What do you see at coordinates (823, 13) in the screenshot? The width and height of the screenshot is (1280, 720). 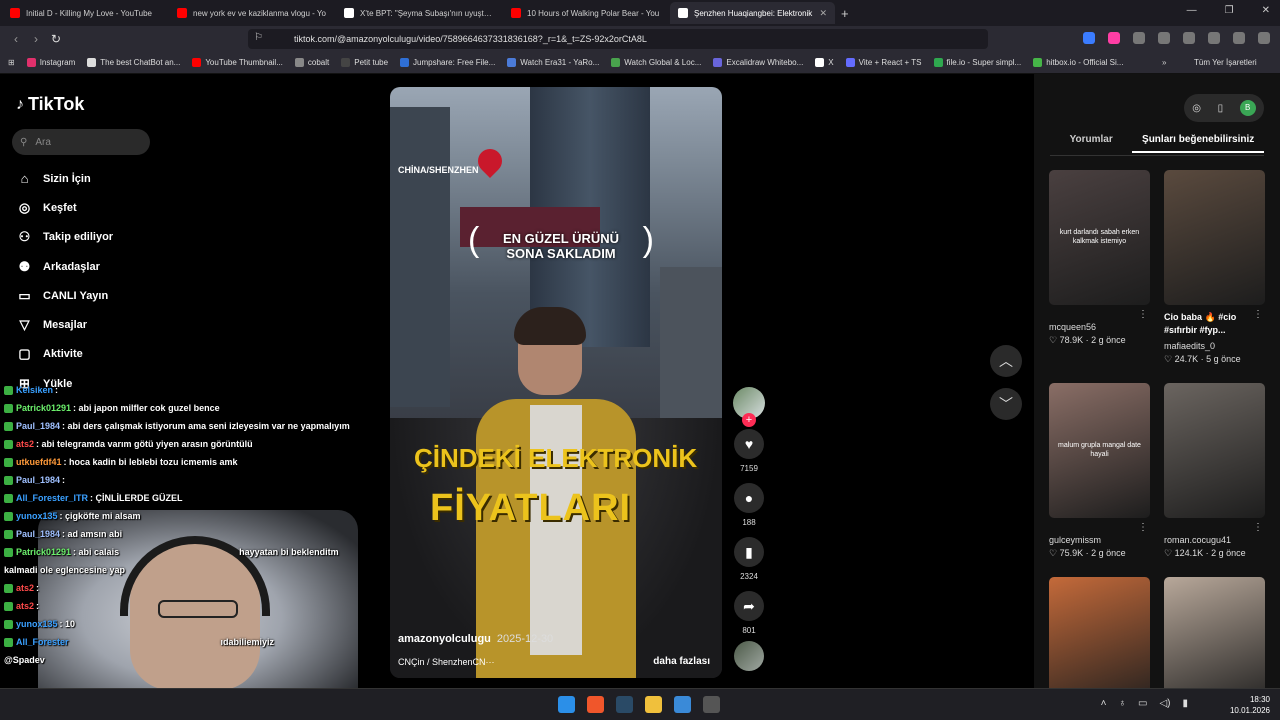 I see `close-tab-icon: ✕` at bounding box center [823, 13].